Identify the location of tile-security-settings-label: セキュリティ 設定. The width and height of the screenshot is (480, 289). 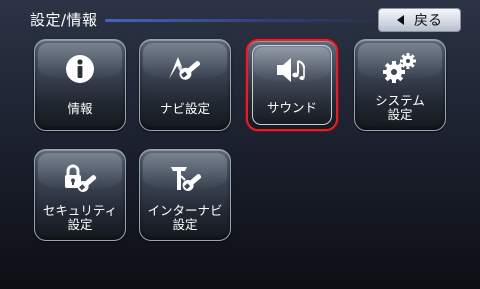
(80, 217).